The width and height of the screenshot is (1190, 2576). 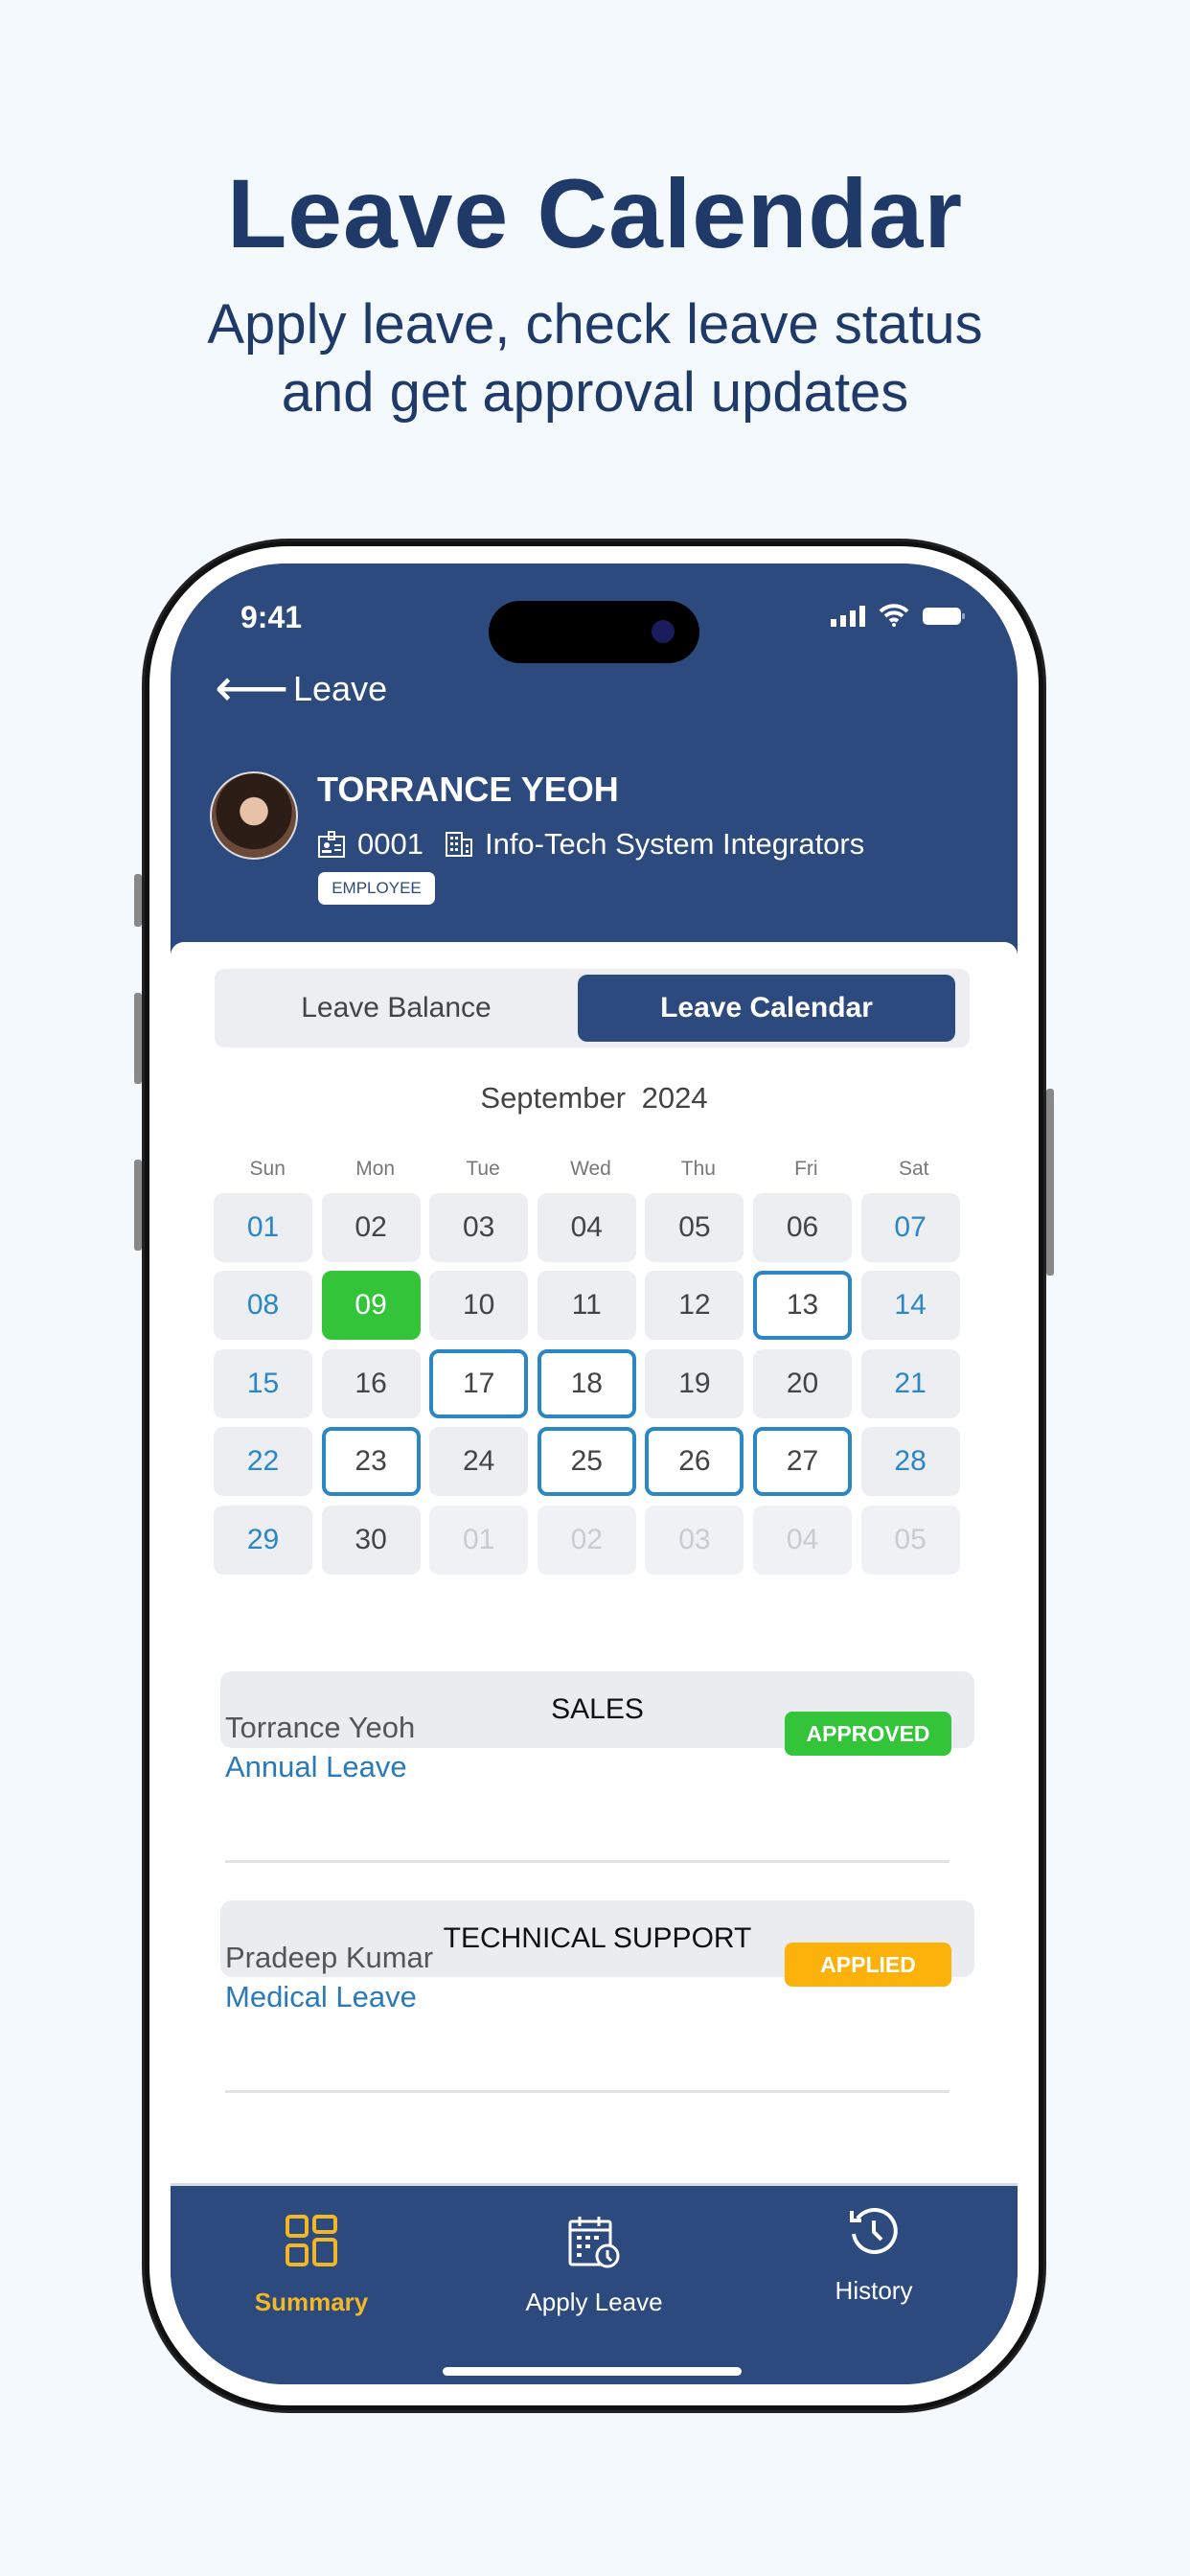 What do you see at coordinates (695, 1306) in the screenshot?
I see `calendar-day-day: 12` at bounding box center [695, 1306].